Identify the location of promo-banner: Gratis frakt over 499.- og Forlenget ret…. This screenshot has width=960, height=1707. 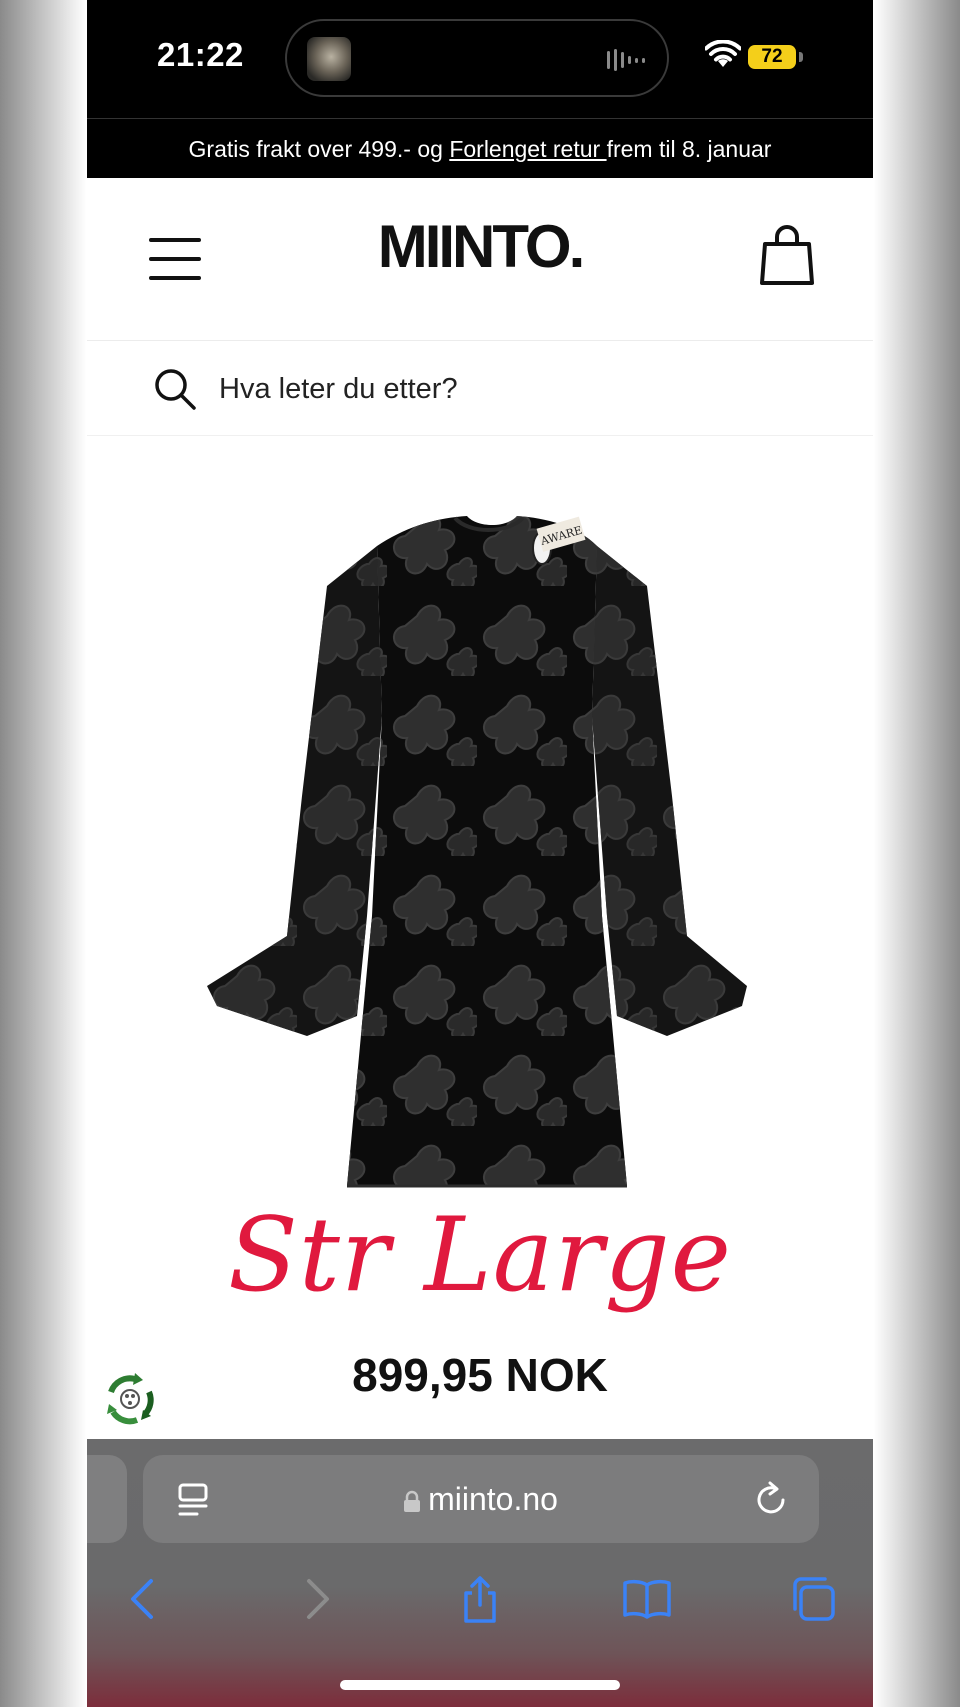
(480, 148).